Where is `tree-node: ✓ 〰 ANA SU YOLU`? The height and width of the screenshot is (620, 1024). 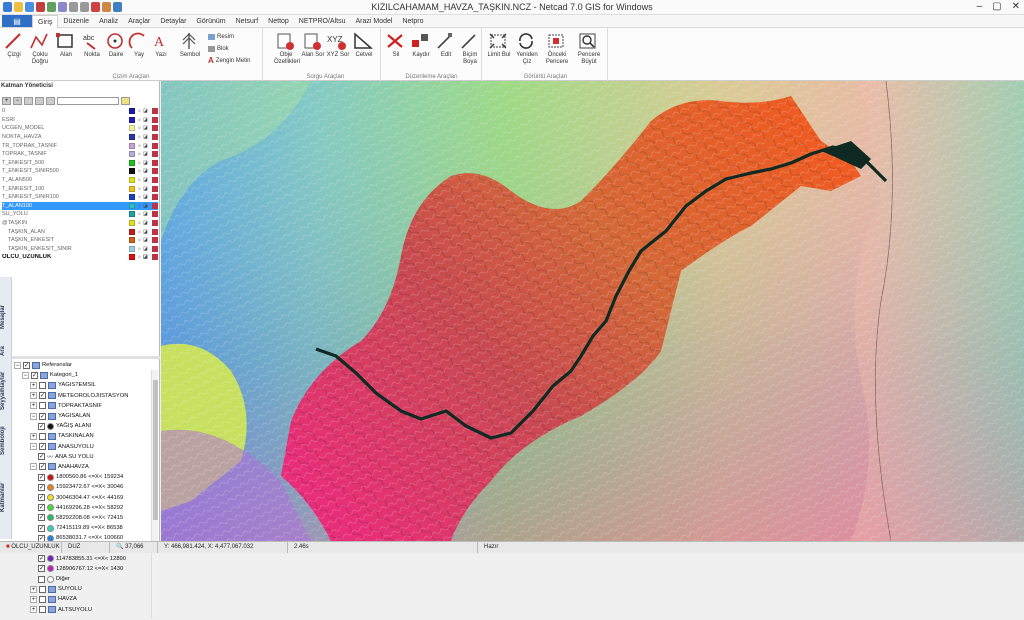 tree-node: ✓ 〰 ANA SU YOLU is located at coordinates (82, 457).